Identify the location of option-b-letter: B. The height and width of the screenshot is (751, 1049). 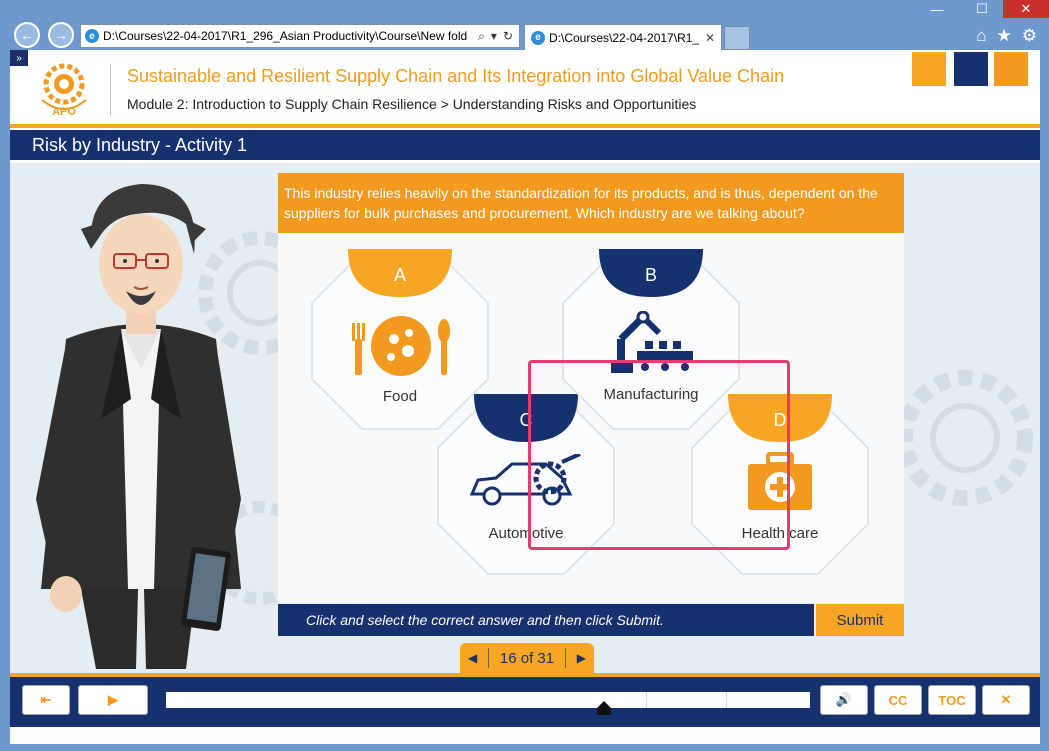
(650, 275).